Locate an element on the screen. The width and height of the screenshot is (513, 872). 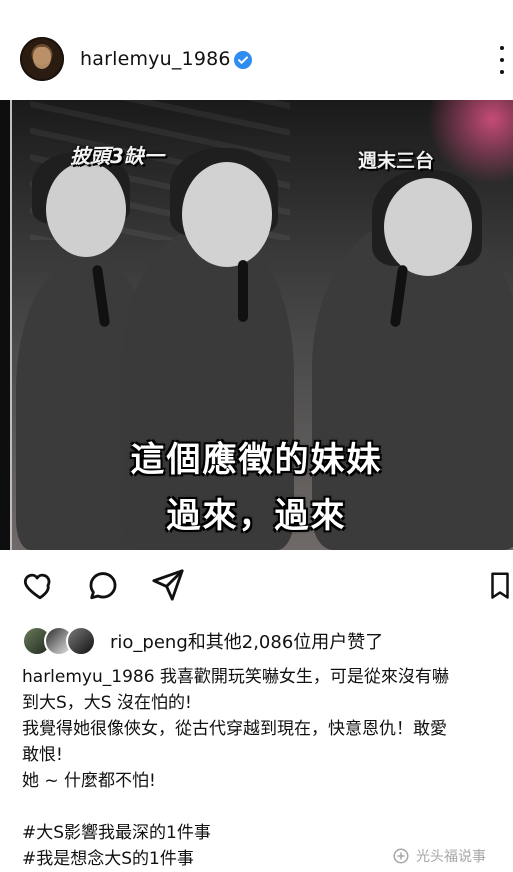
show-logo-left: 披頭3缺一 is located at coordinates (117, 156).